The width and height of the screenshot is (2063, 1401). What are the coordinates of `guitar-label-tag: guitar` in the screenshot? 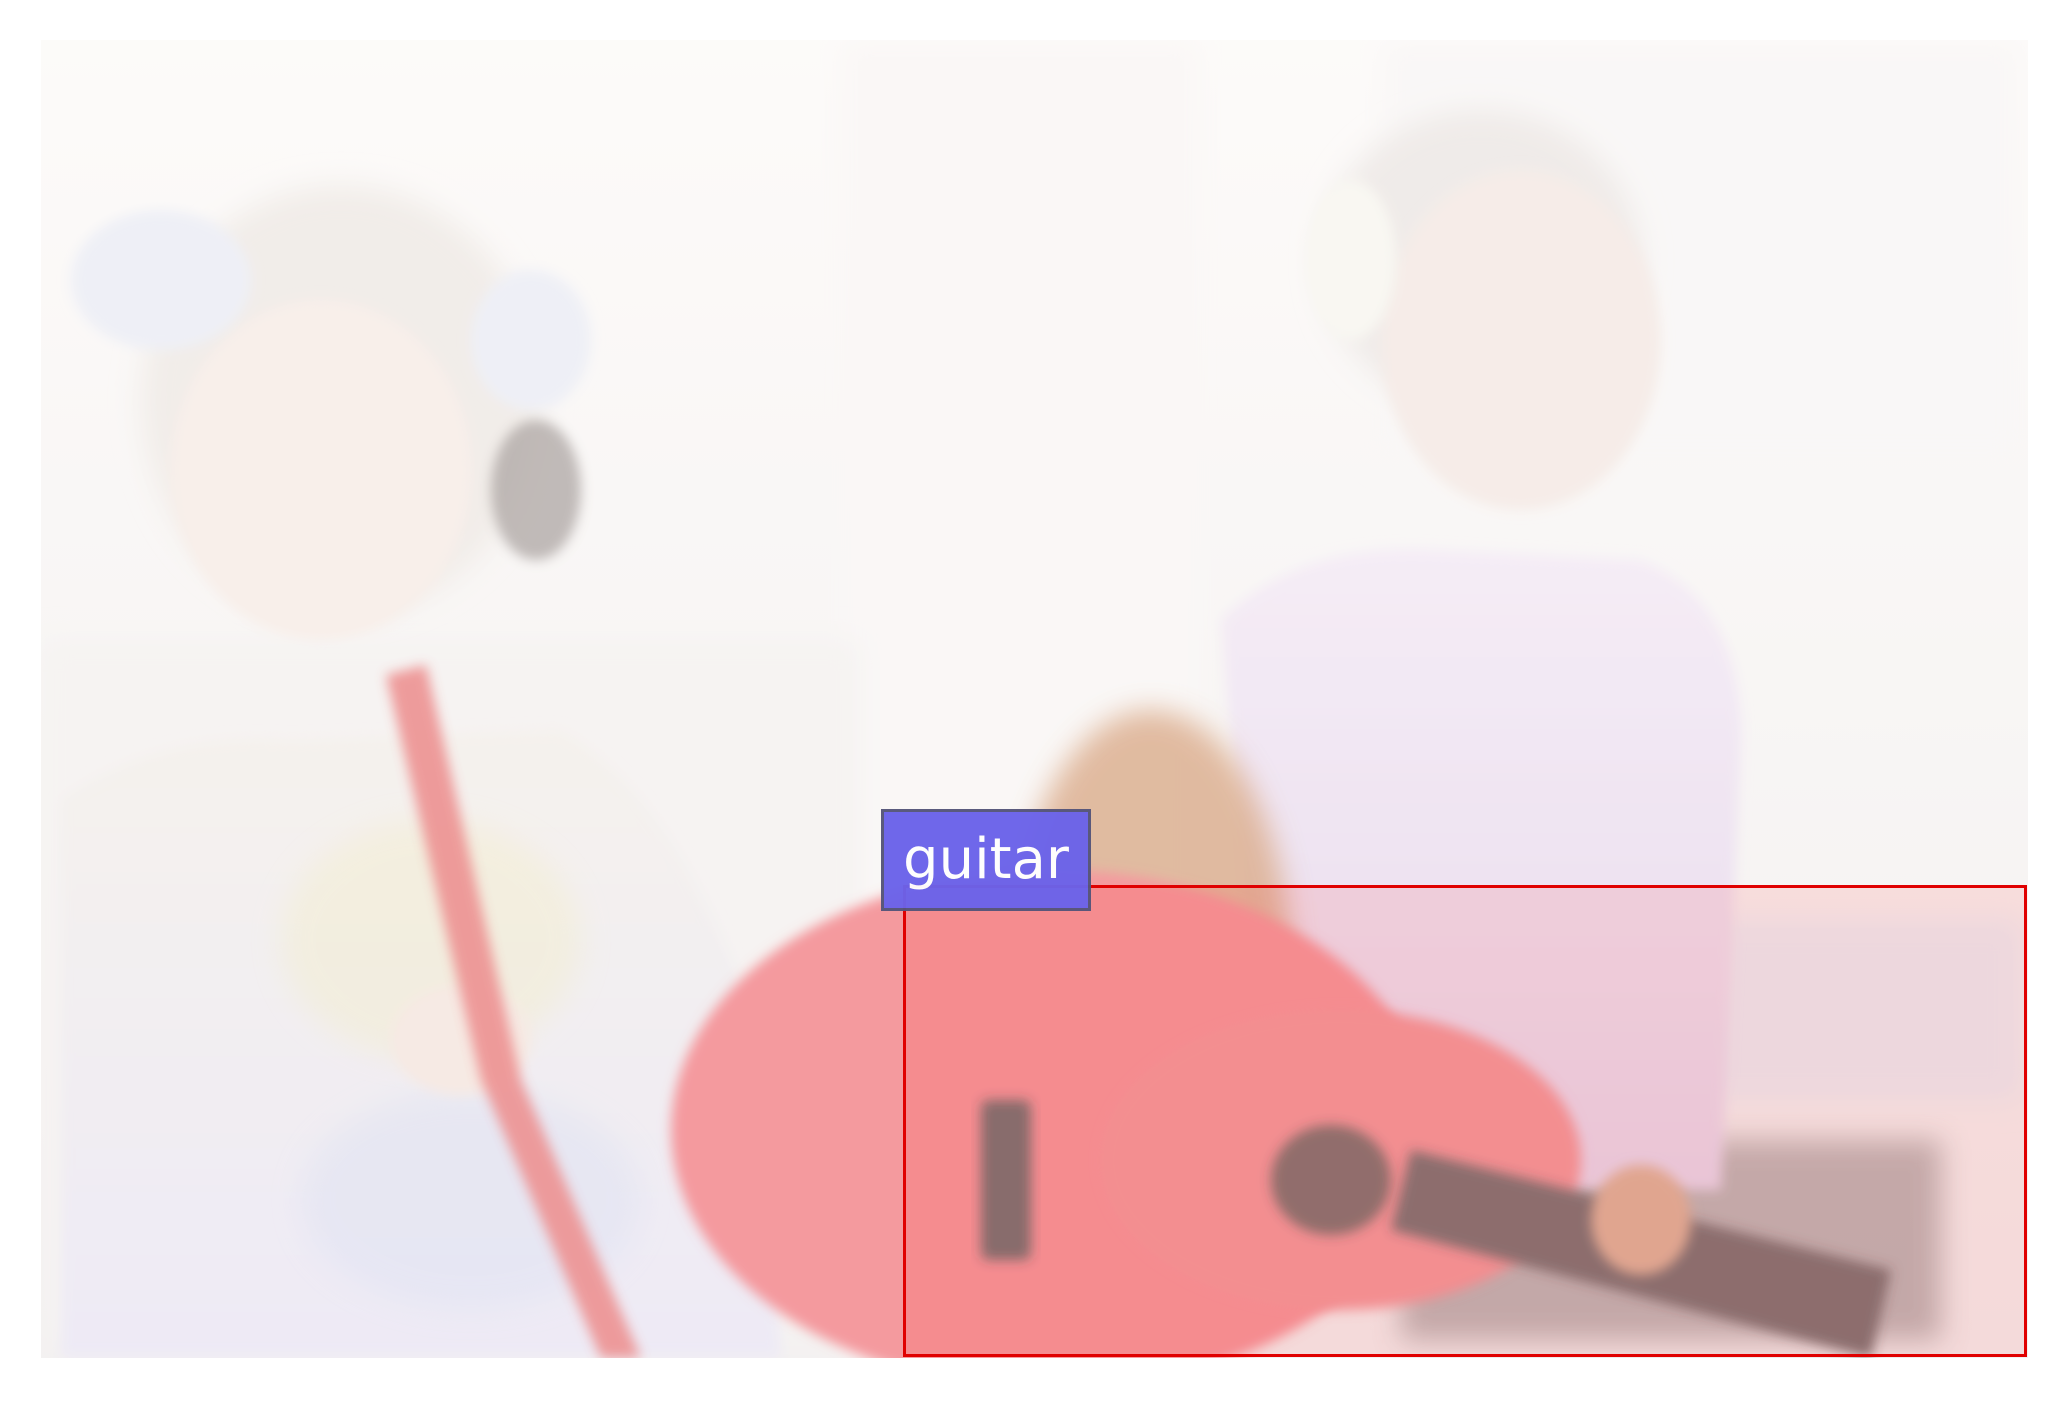 It's located at (986, 860).